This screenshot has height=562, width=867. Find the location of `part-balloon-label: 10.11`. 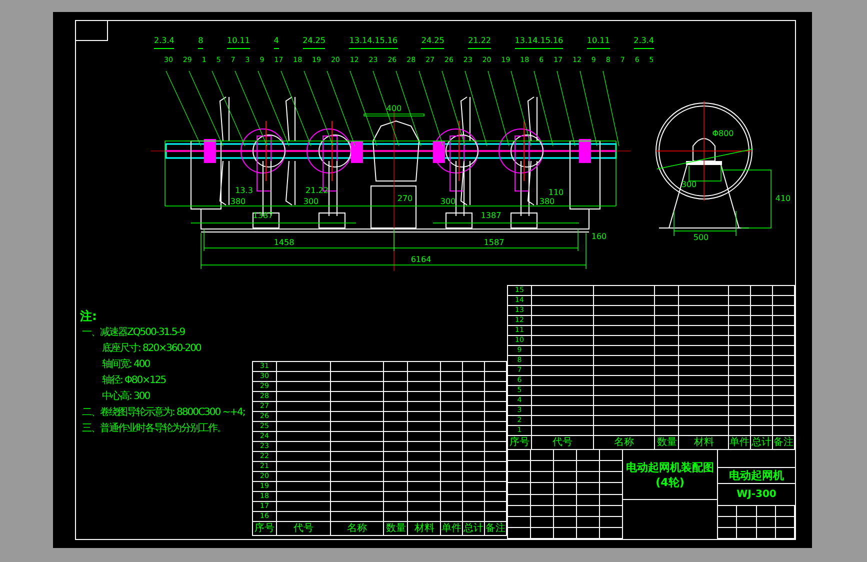

part-balloon-label: 10.11 is located at coordinates (598, 43).